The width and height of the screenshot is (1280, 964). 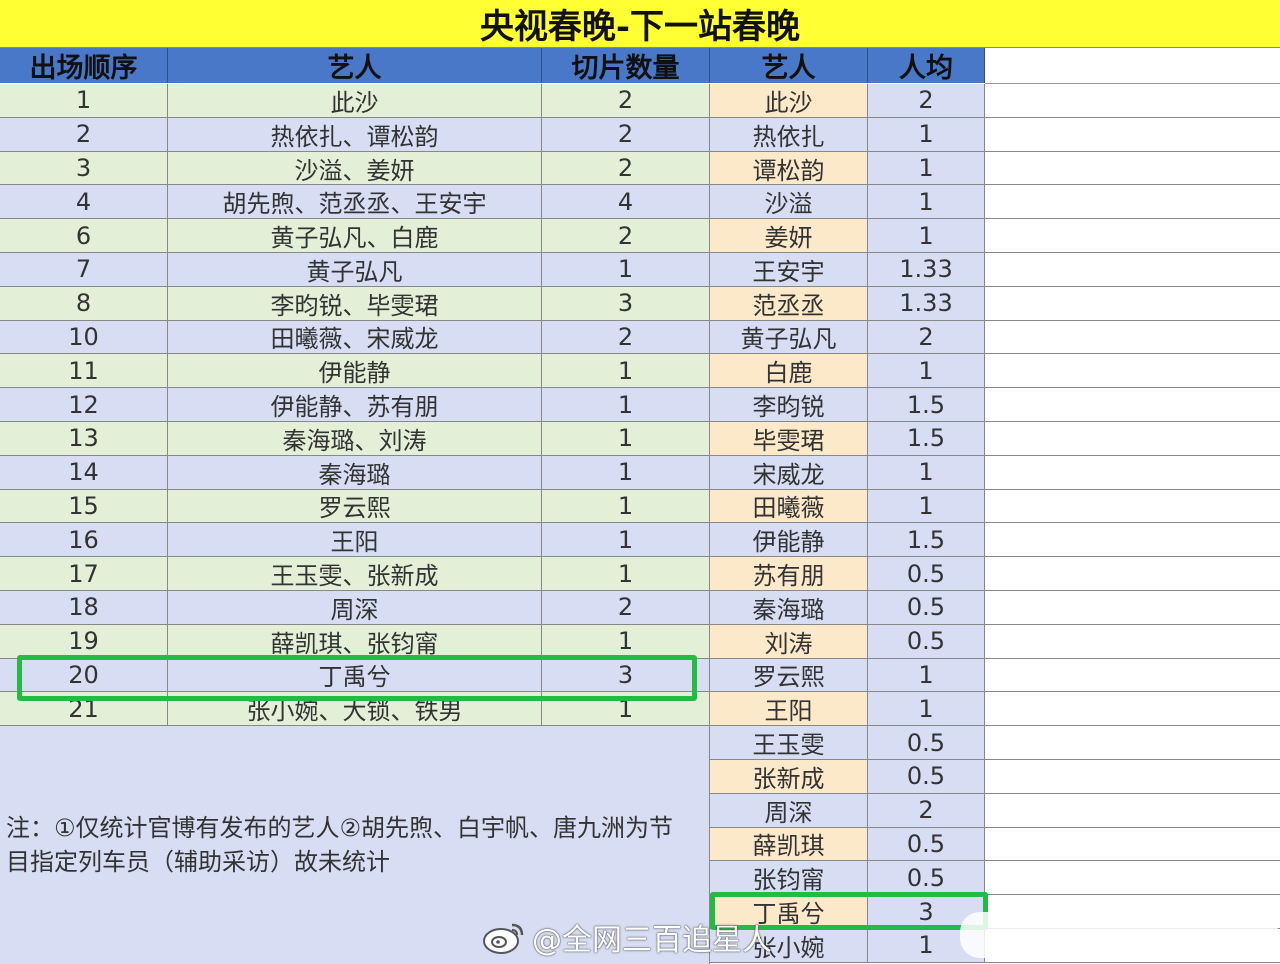 What do you see at coordinates (789, 269) in the screenshot?
I see `cell-artist: 王安宇` at bounding box center [789, 269].